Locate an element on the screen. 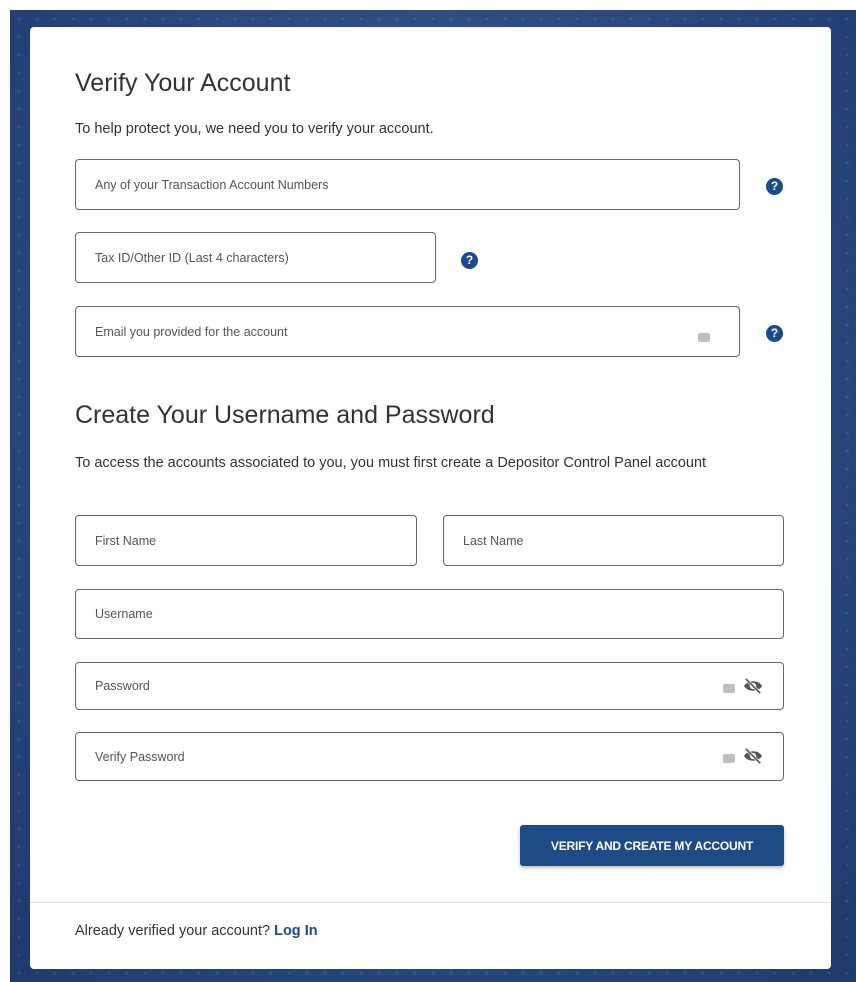  verify-password-field is located at coordinates (429, 756).